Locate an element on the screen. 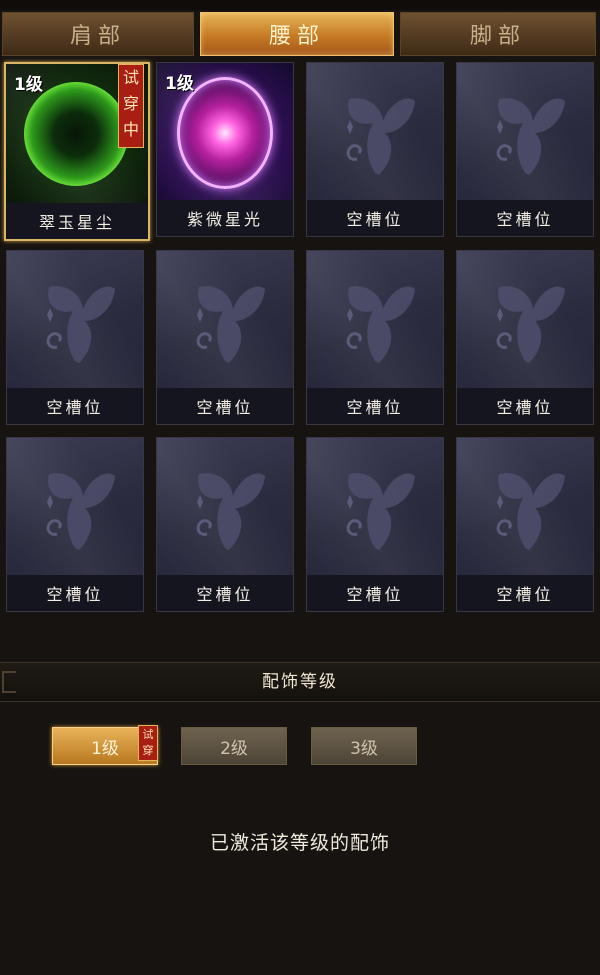 This screenshot has width=600, height=975. level-2-button: 2级 is located at coordinates (234, 746).